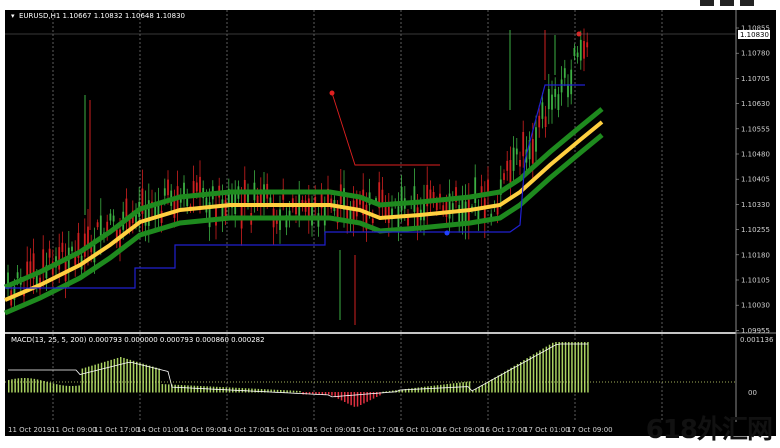  What do you see at coordinates (747, 3) in the screenshot?
I see `close-button` at bounding box center [747, 3].